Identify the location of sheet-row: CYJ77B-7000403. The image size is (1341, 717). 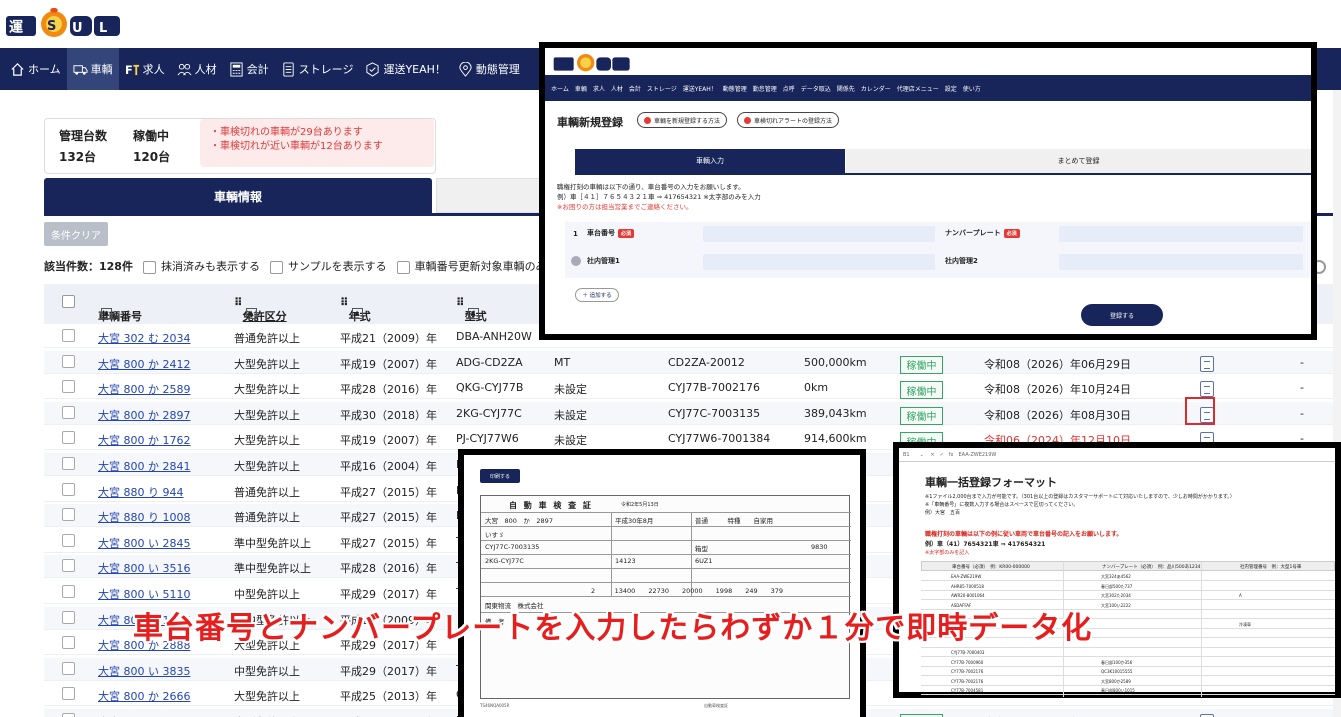
(1128, 652).